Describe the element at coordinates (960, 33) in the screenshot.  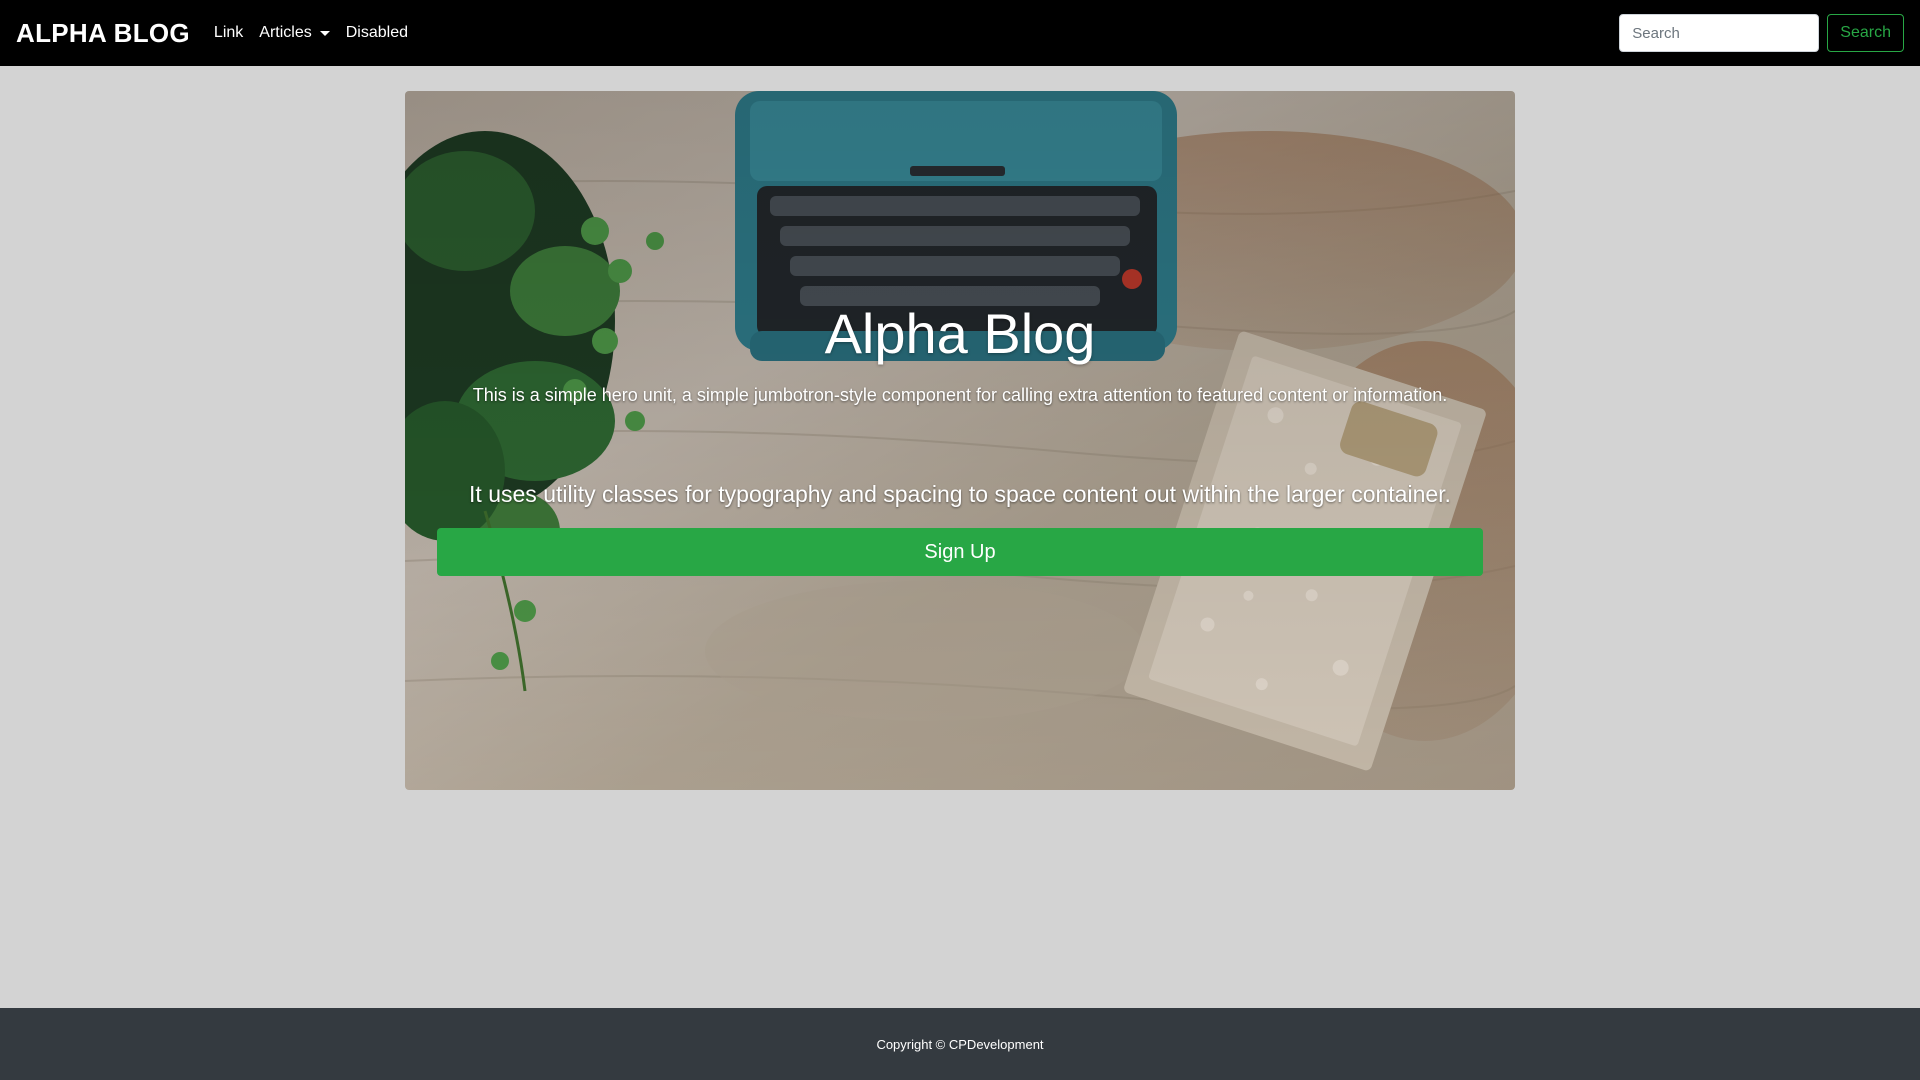
I see `top-navbar: ALPHA BLOG Link Articles Disabled Search` at that location.